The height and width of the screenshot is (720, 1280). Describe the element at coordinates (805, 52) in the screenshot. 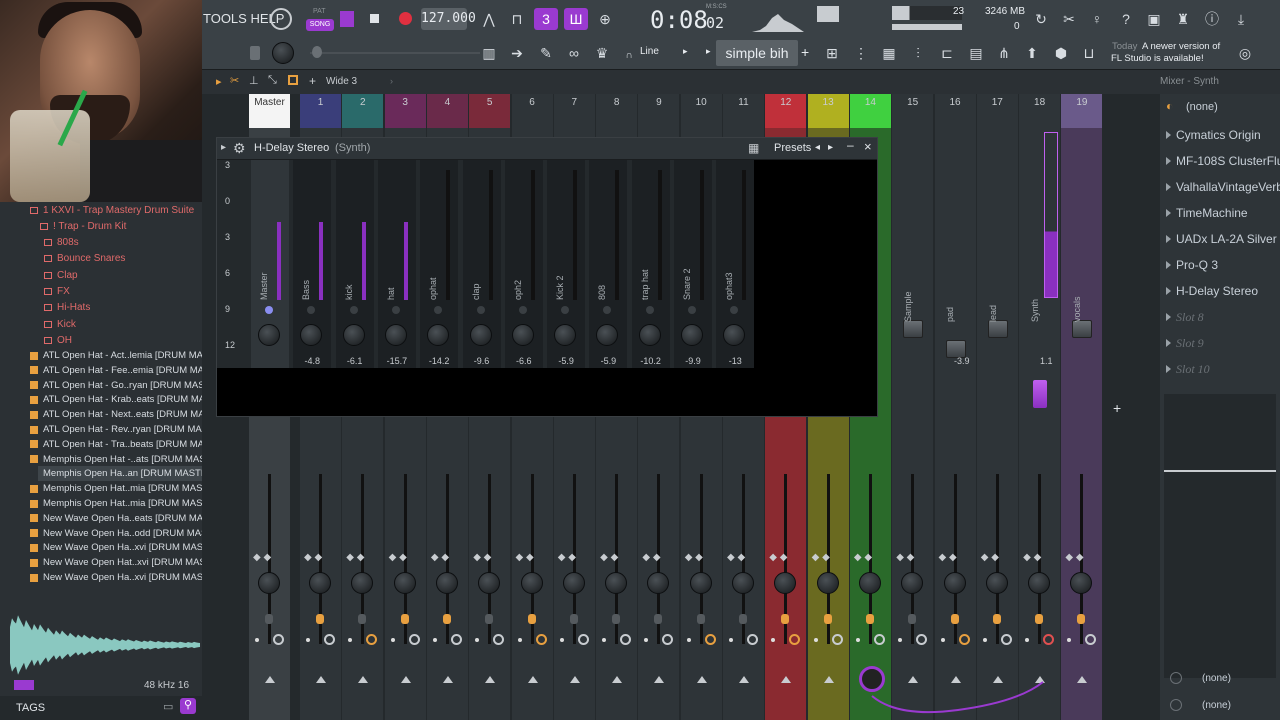

I see `add-pattern-icon: +` at that location.